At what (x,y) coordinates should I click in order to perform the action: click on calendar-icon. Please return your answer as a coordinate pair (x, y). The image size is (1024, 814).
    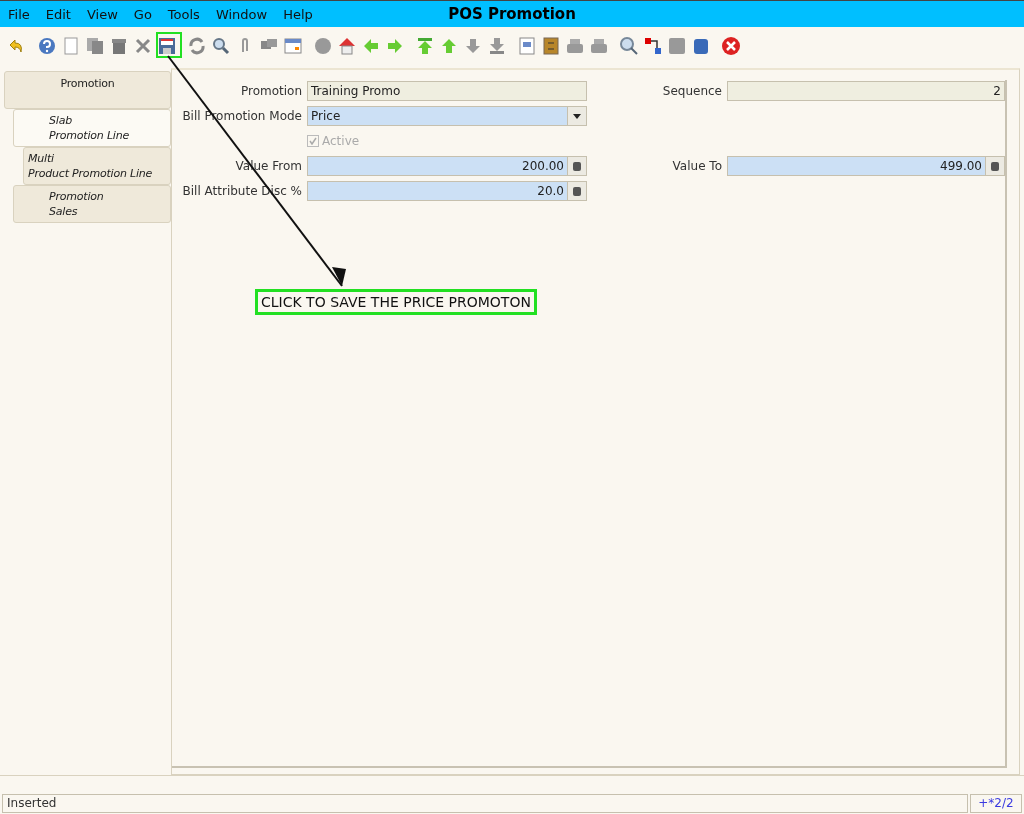
    Looking at the image, I should click on (293, 46).